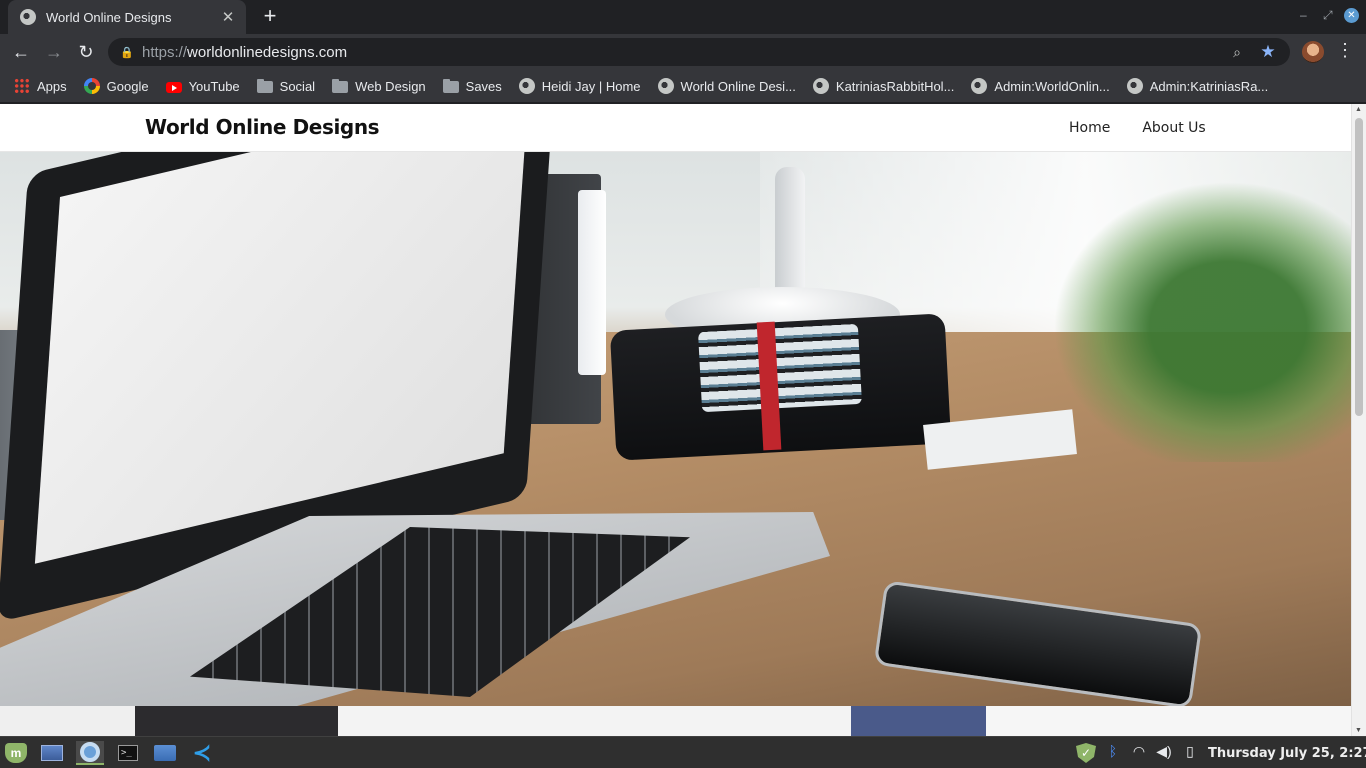 Image resolution: width=1366 pixels, height=768 pixels. Describe the element at coordinates (297, 86) in the screenshot. I see `bookmark-label: Social` at that location.